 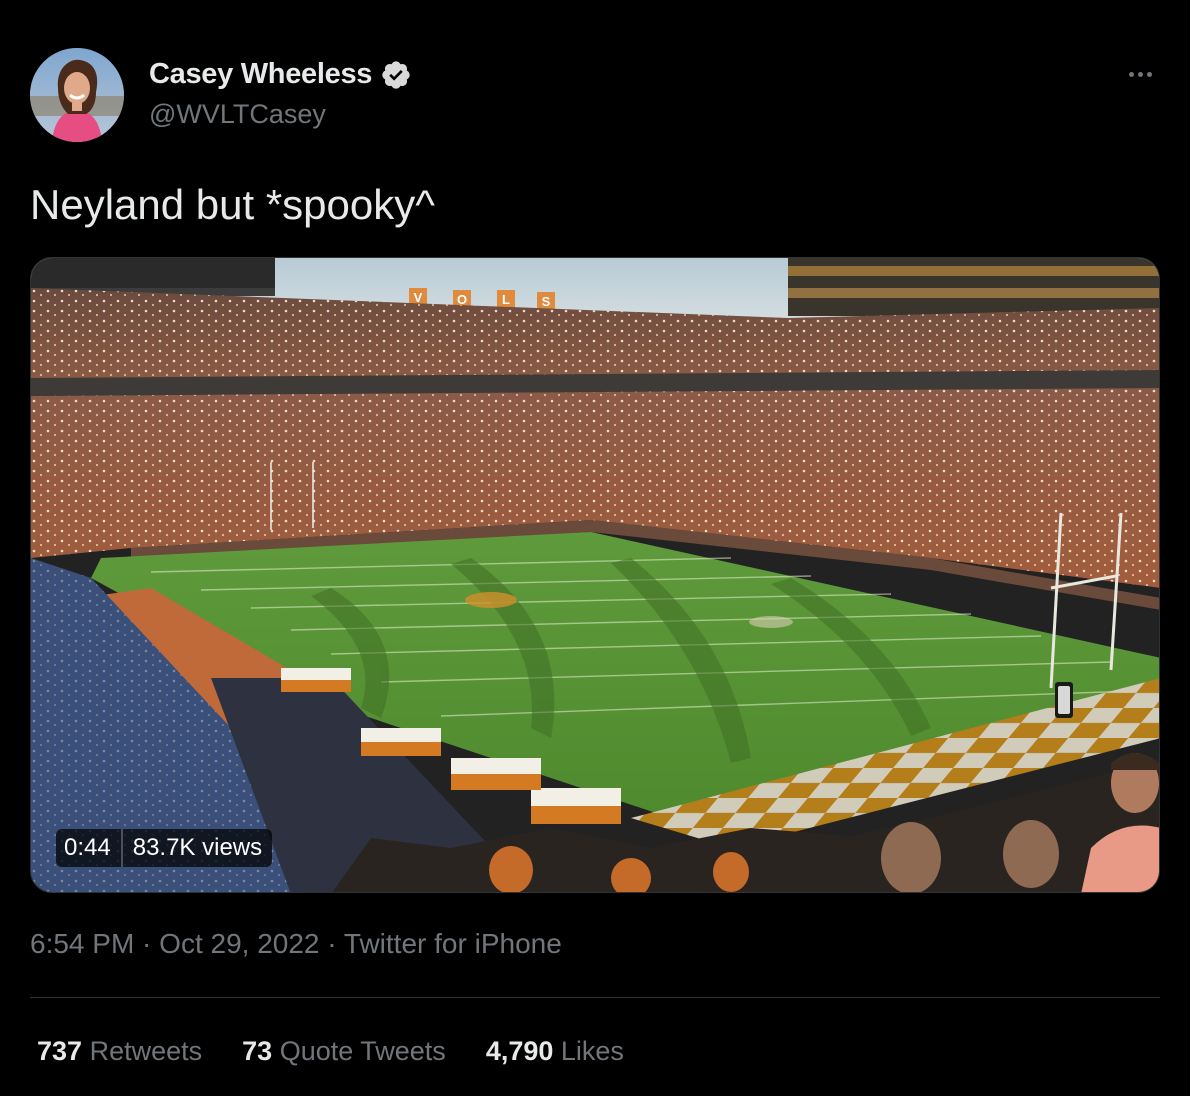 I want to click on tweet-text: Neyland but *spooky^, so click(x=232, y=204).